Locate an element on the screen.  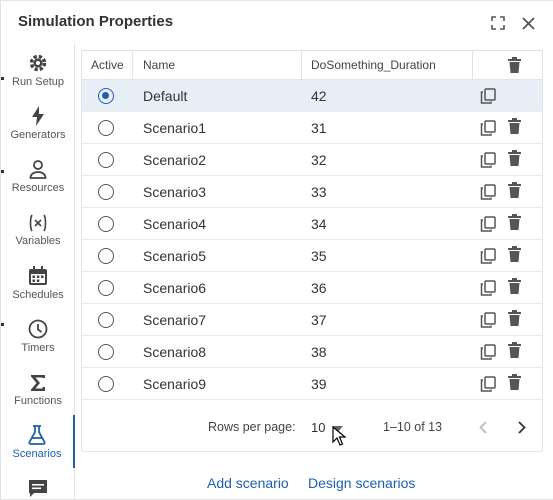
rows-per-page-label: Rows per page: is located at coordinates (252, 427).